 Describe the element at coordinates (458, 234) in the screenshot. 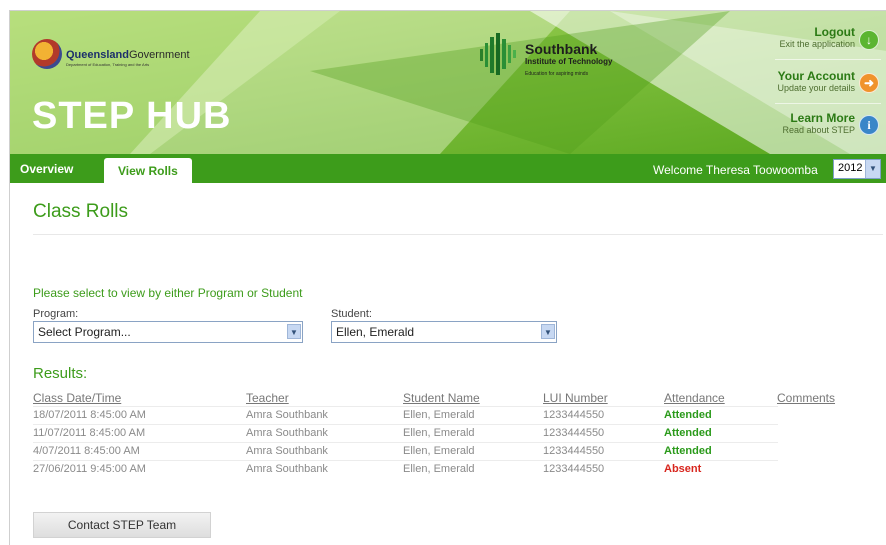

I see `title-divider` at that location.